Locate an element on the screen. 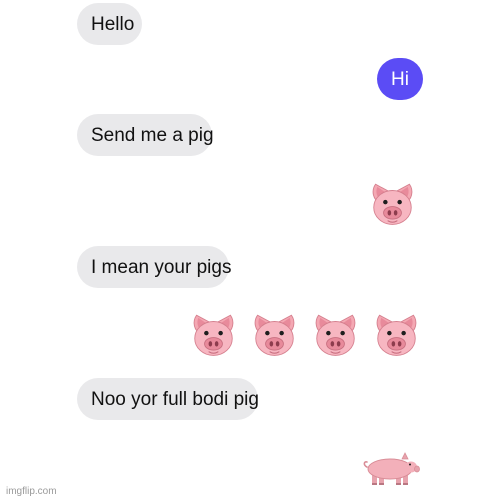 The image size is (503, 500). outgoing-message-bubble: Hi is located at coordinates (400, 79).